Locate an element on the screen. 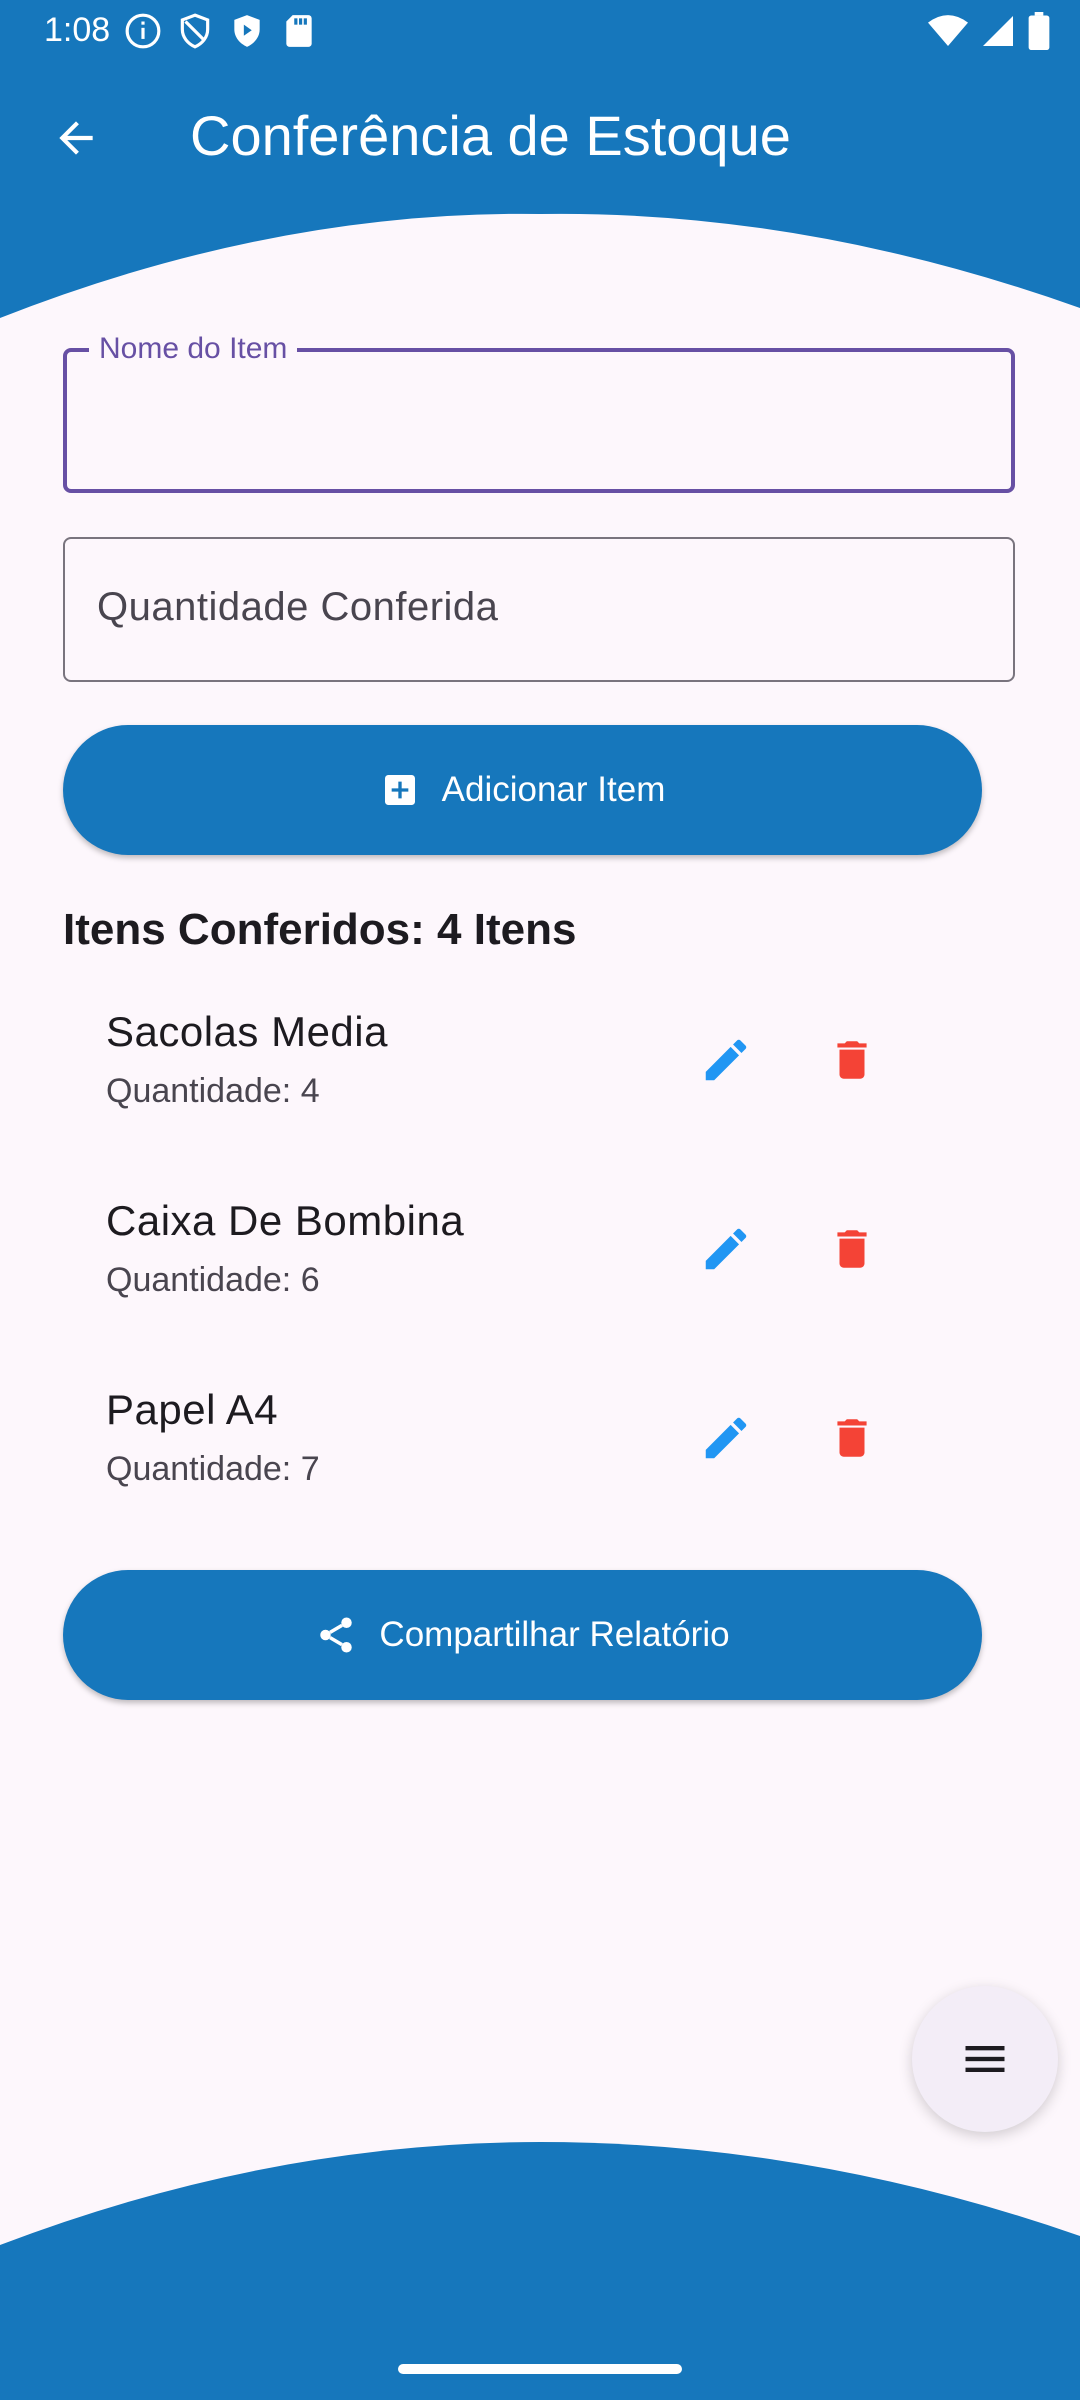 Image resolution: width=1080 pixels, height=2400 pixels. item-quantity: Quantidade: 4 is located at coordinates (213, 1091).